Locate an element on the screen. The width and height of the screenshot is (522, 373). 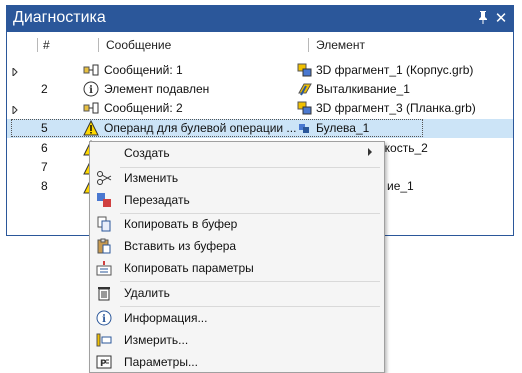
row-element: Выталкивание_1 is located at coordinates (363, 89).